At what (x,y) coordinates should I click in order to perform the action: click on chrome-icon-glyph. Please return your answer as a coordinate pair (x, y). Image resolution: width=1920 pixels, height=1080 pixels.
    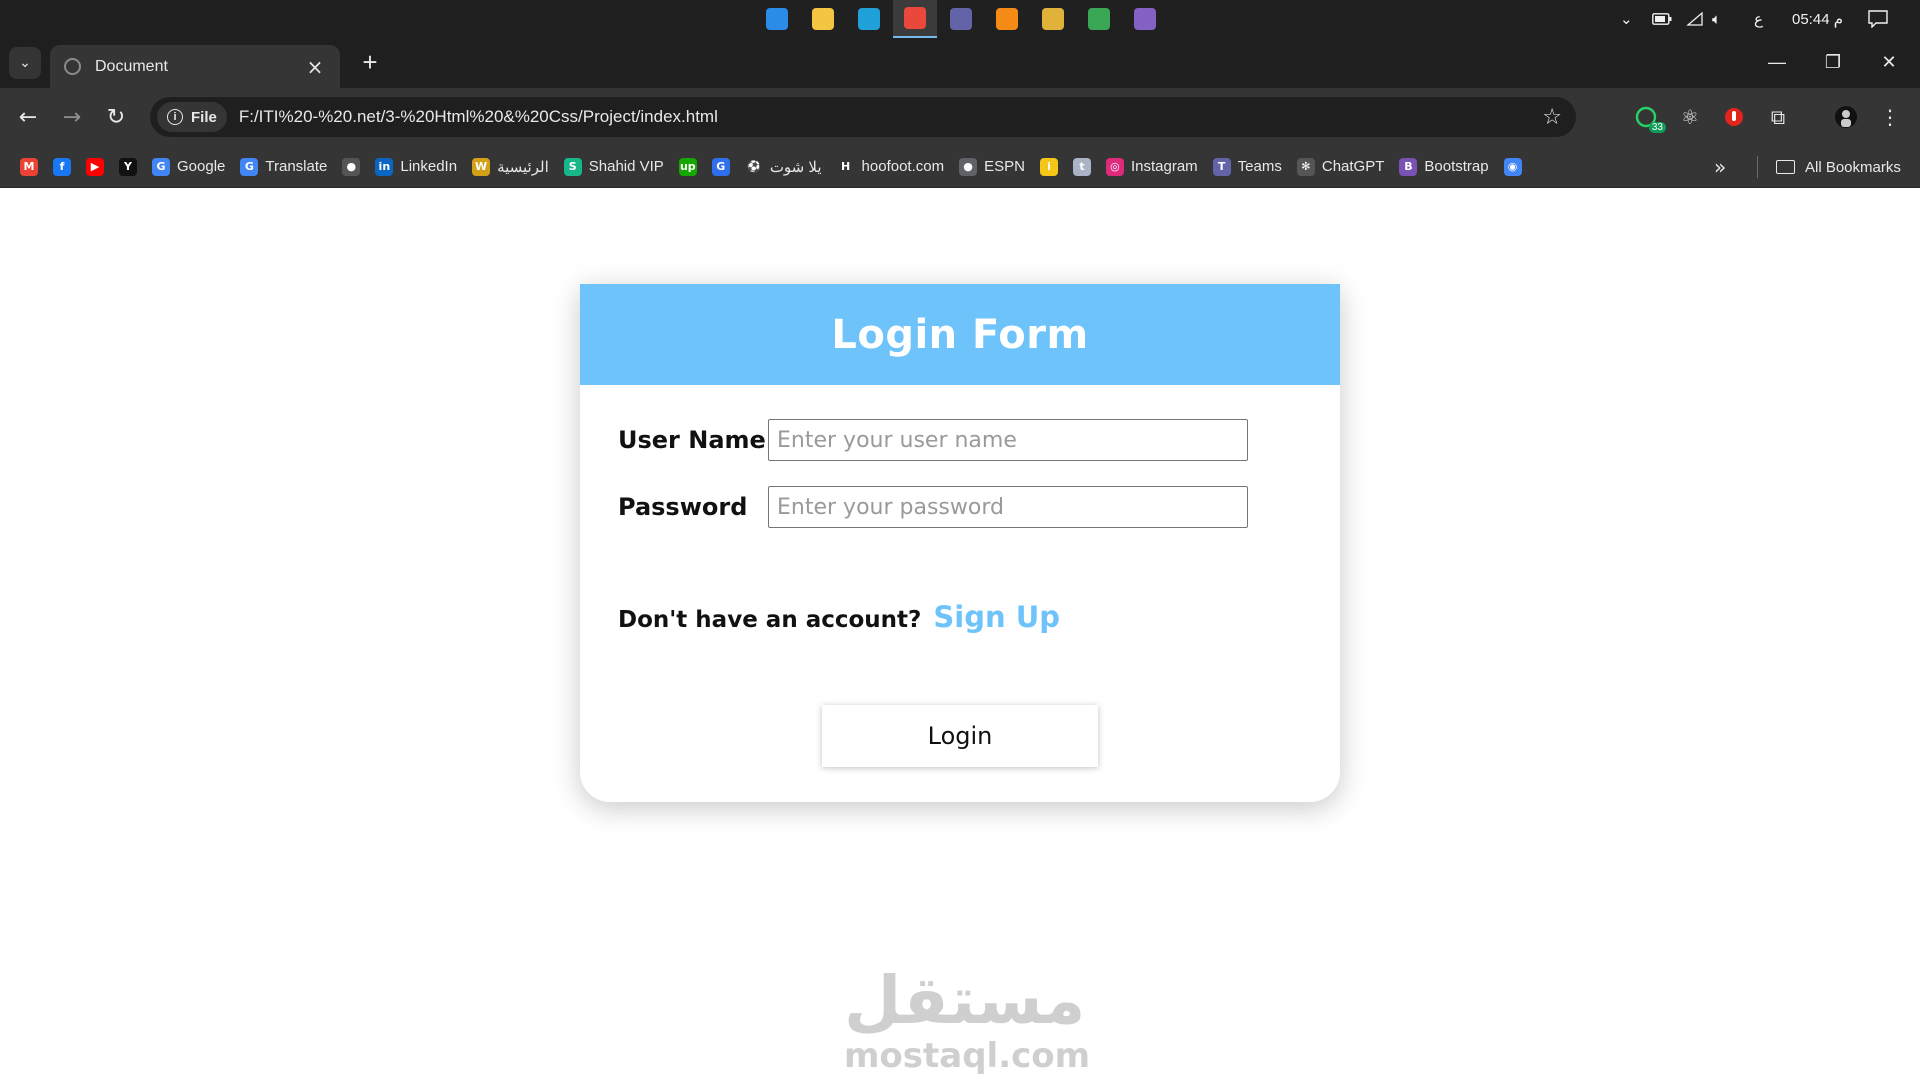
    Looking at the image, I should click on (915, 18).